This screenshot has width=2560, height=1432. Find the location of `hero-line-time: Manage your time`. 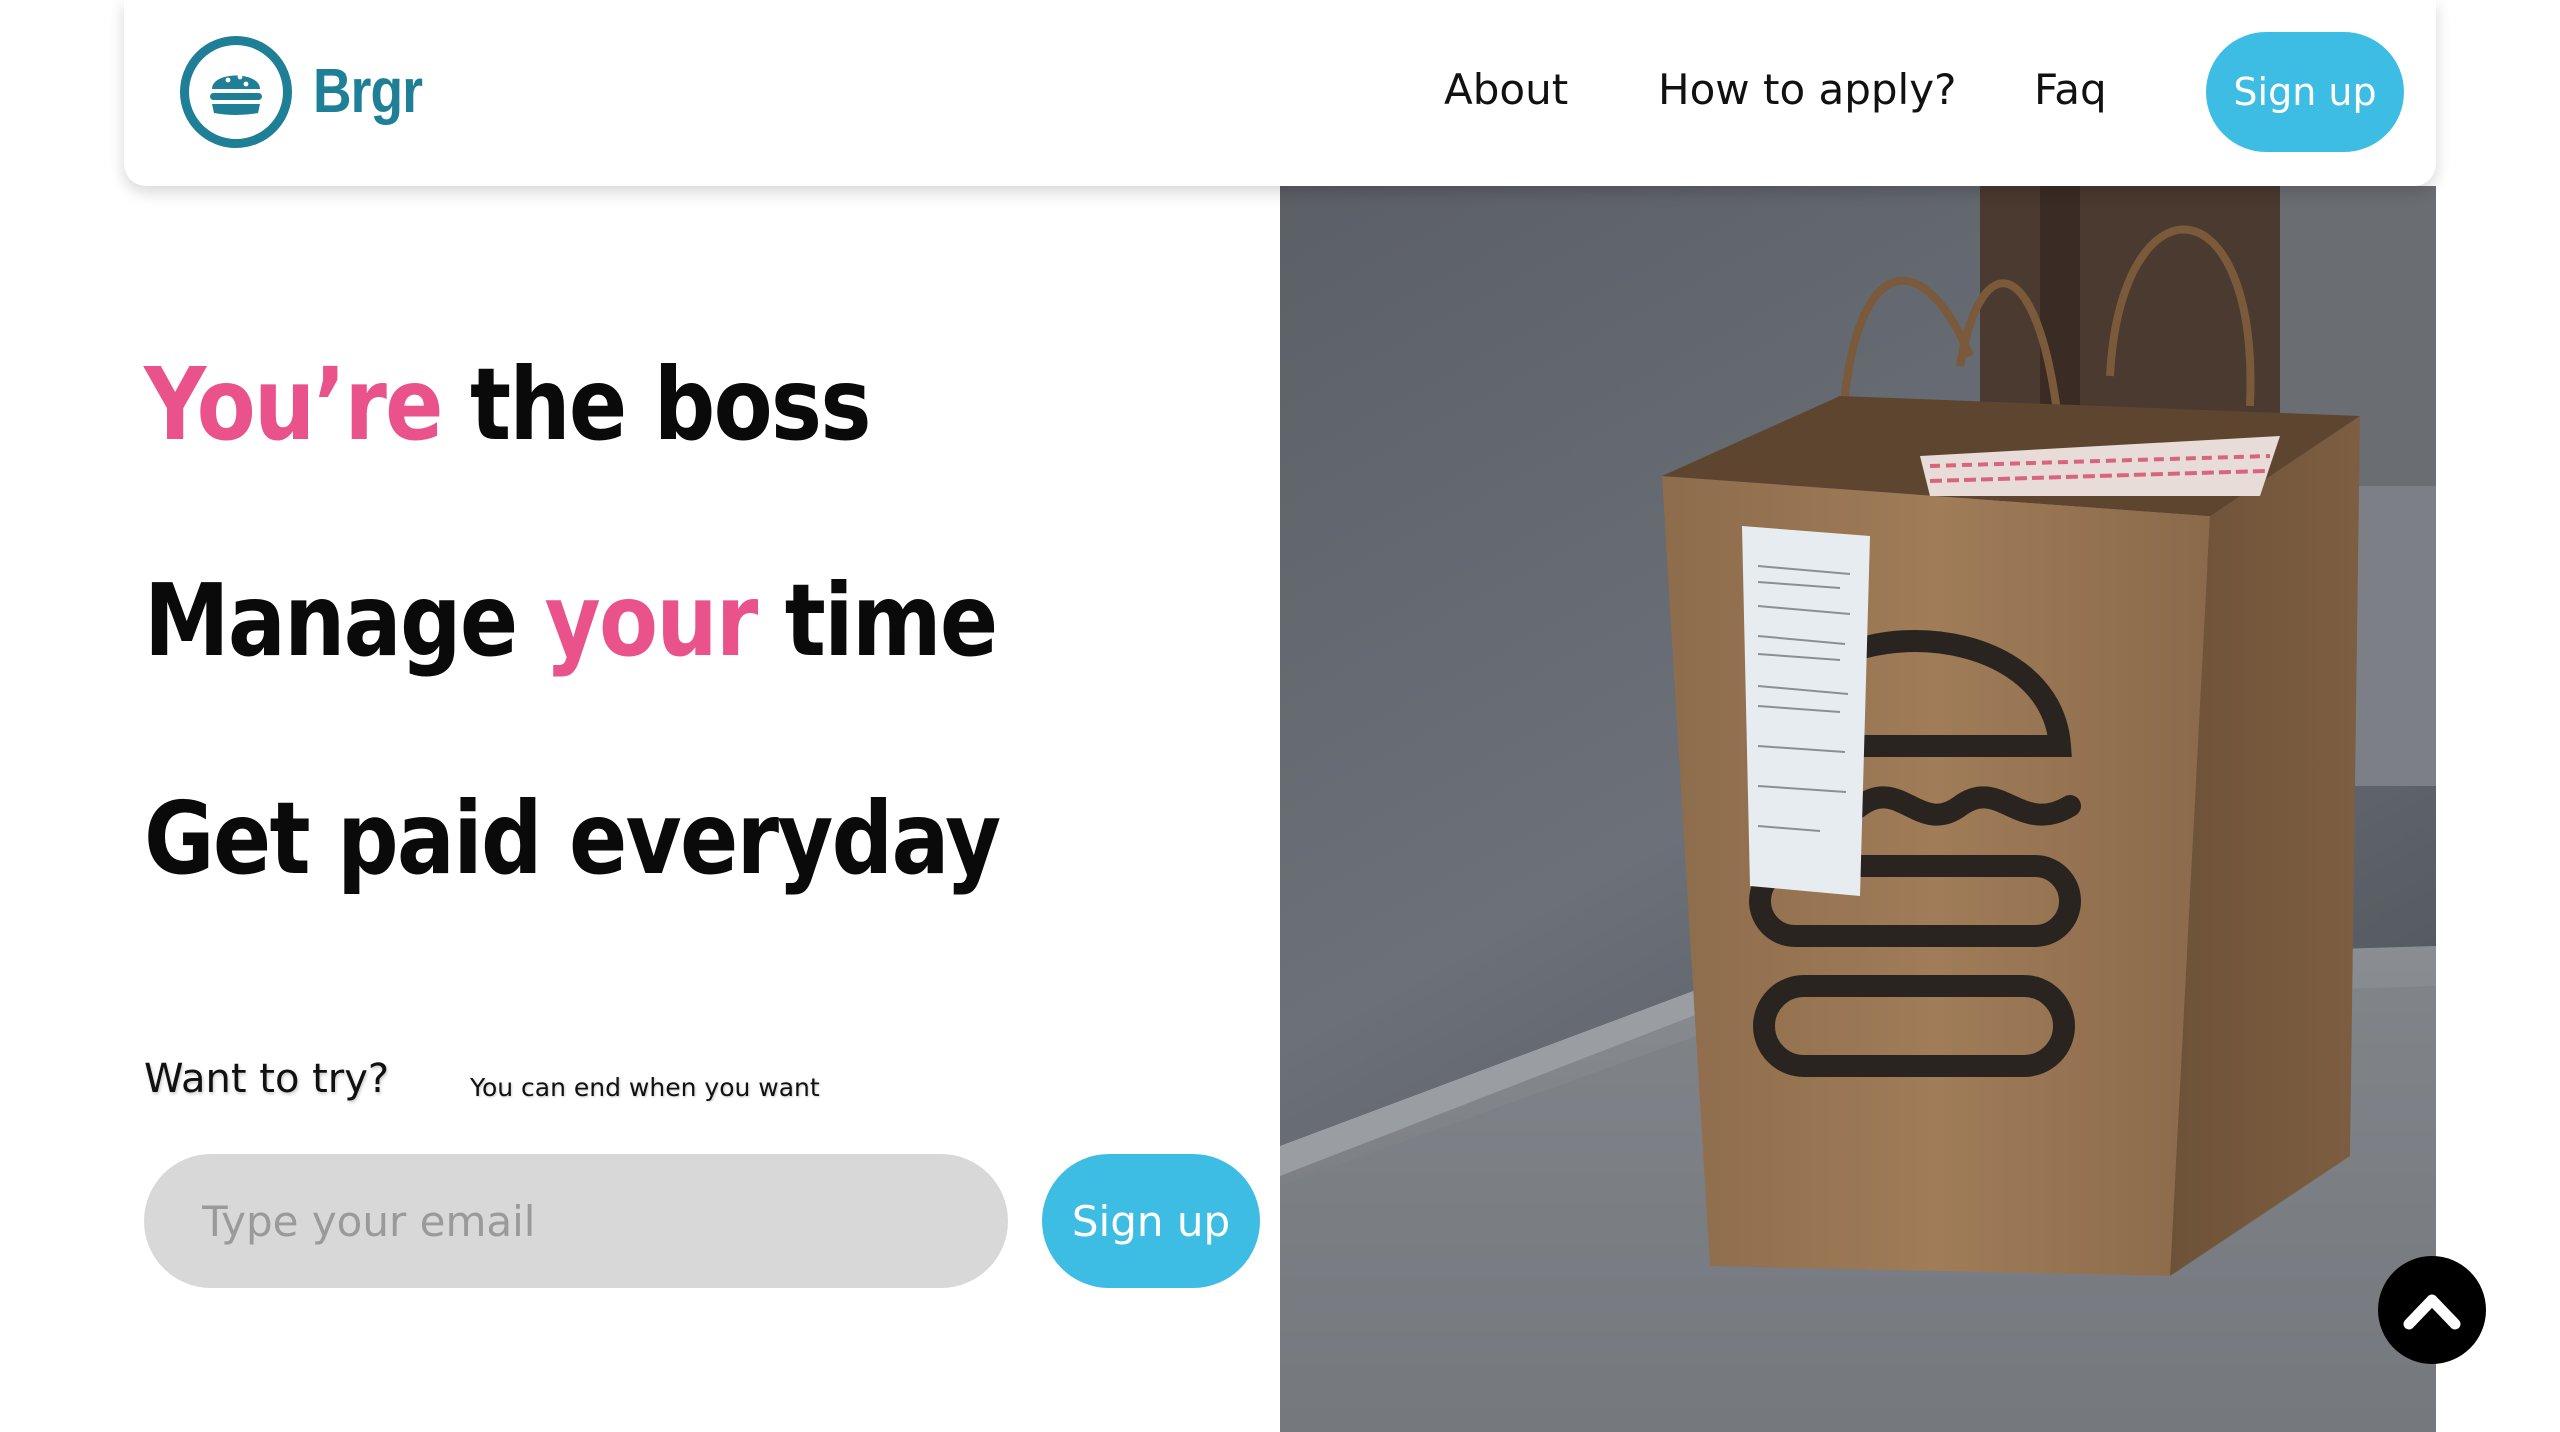

hero-line-time: Manage your time is located at coordinates (571, 620).